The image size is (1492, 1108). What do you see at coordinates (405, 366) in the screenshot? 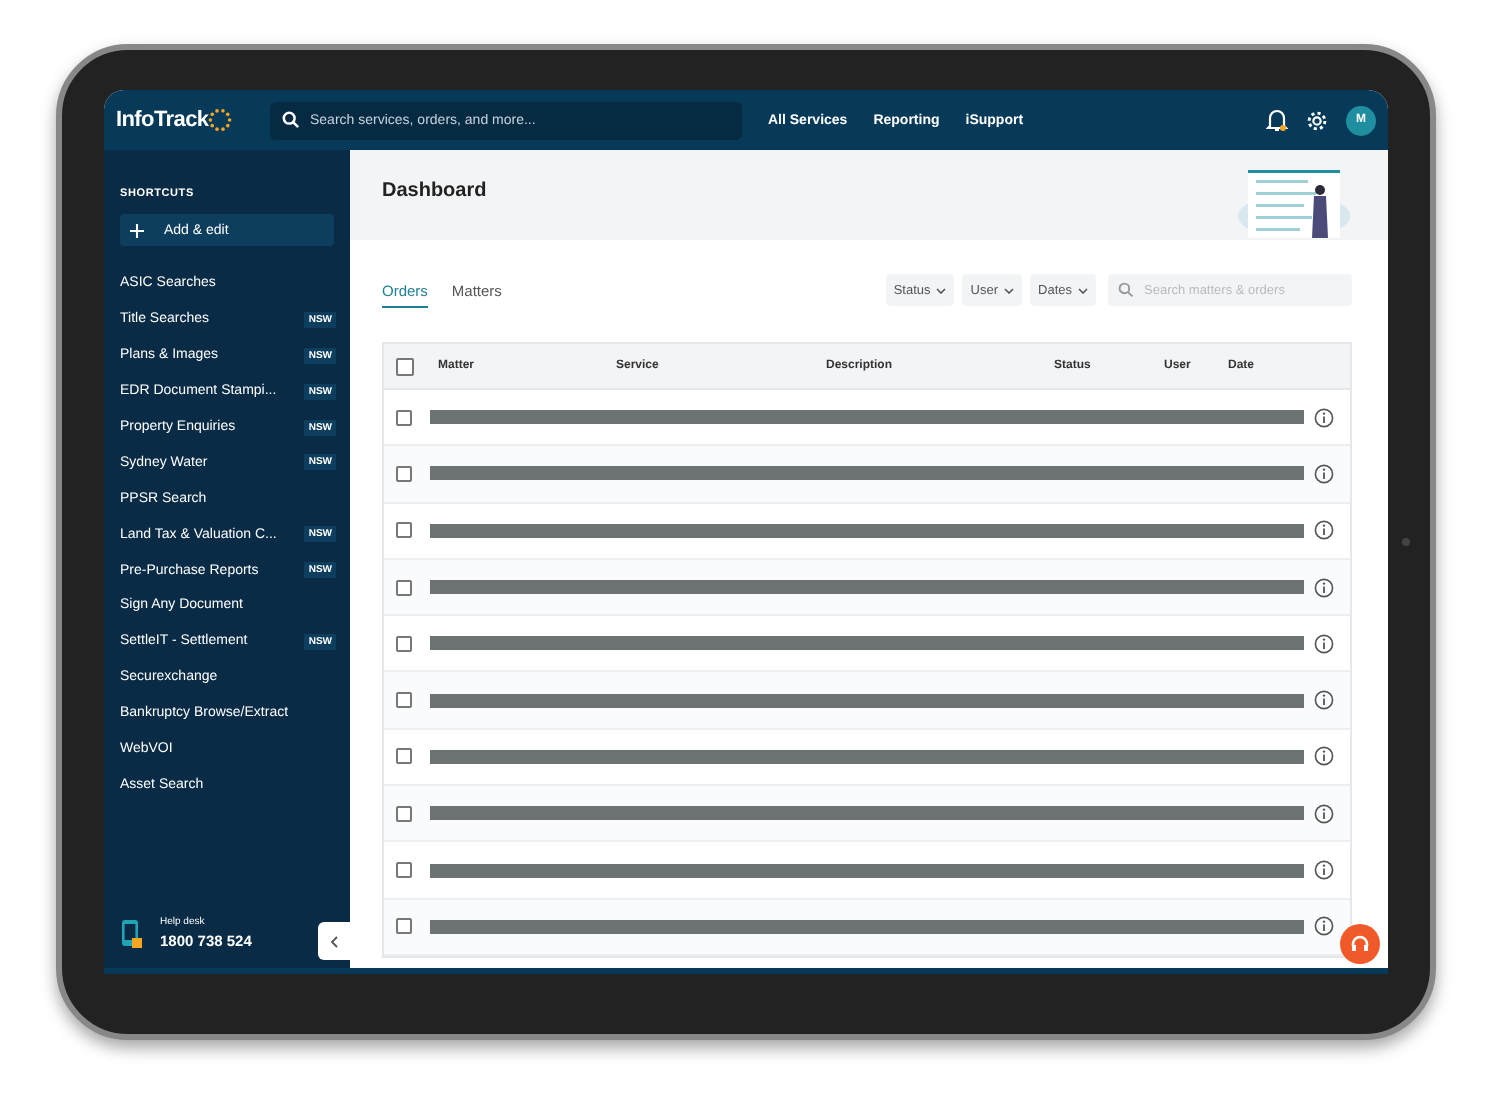
I see `select-all-checkbox` at bounding box center [405, 366].